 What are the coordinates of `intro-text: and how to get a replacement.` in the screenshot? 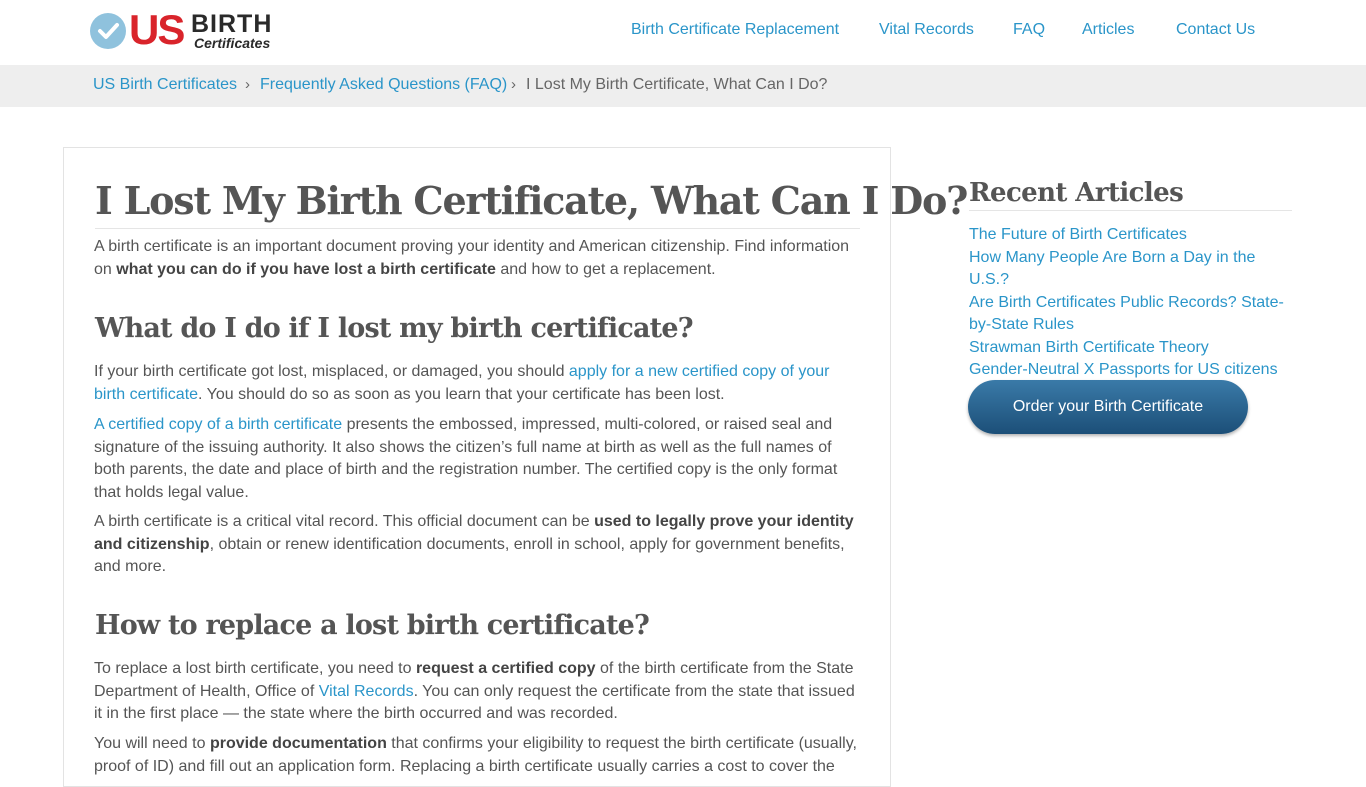 It's located at (605, 269).